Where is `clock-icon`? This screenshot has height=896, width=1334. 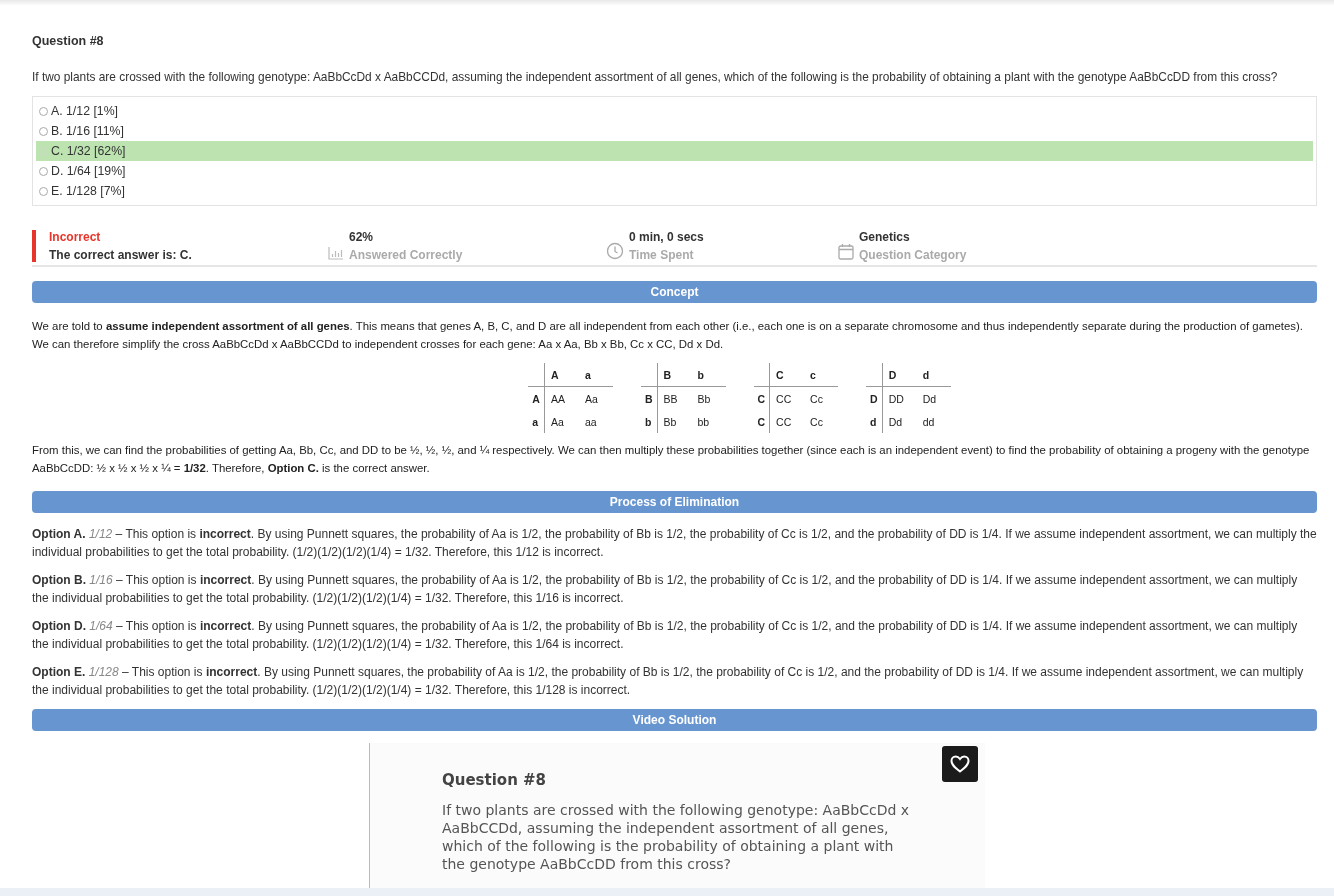 clock-icon is located at coordinates (615, 251).